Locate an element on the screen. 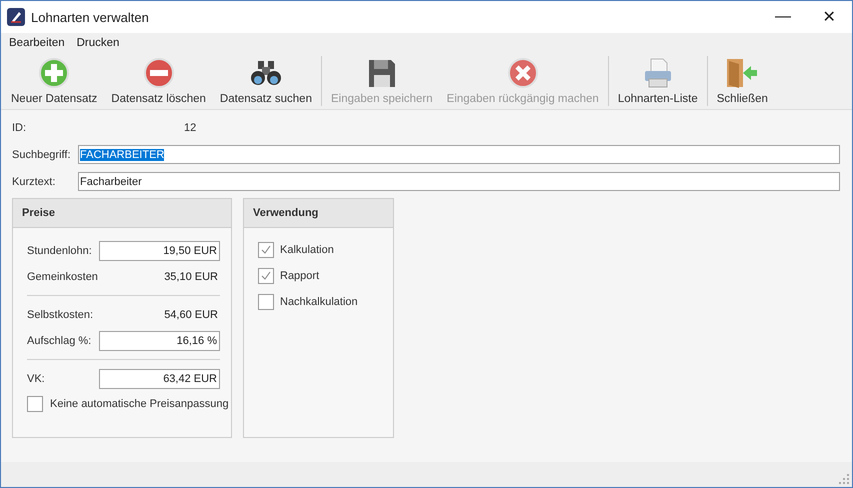 The width and height of the screenshot is (853, 488). menu-item: Drucken is located at coordinates (98, 45).